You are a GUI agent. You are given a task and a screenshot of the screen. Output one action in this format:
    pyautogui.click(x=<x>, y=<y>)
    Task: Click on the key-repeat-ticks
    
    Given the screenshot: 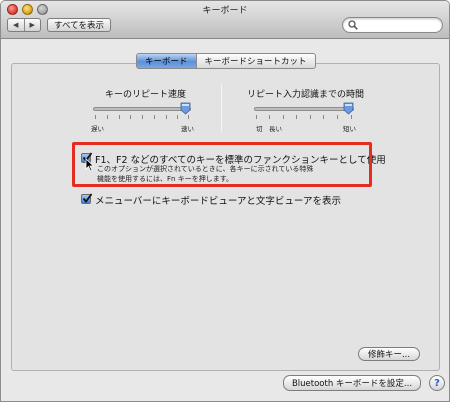 What is the action you would take?
    pyautogui.click(x=142, y=117)
    